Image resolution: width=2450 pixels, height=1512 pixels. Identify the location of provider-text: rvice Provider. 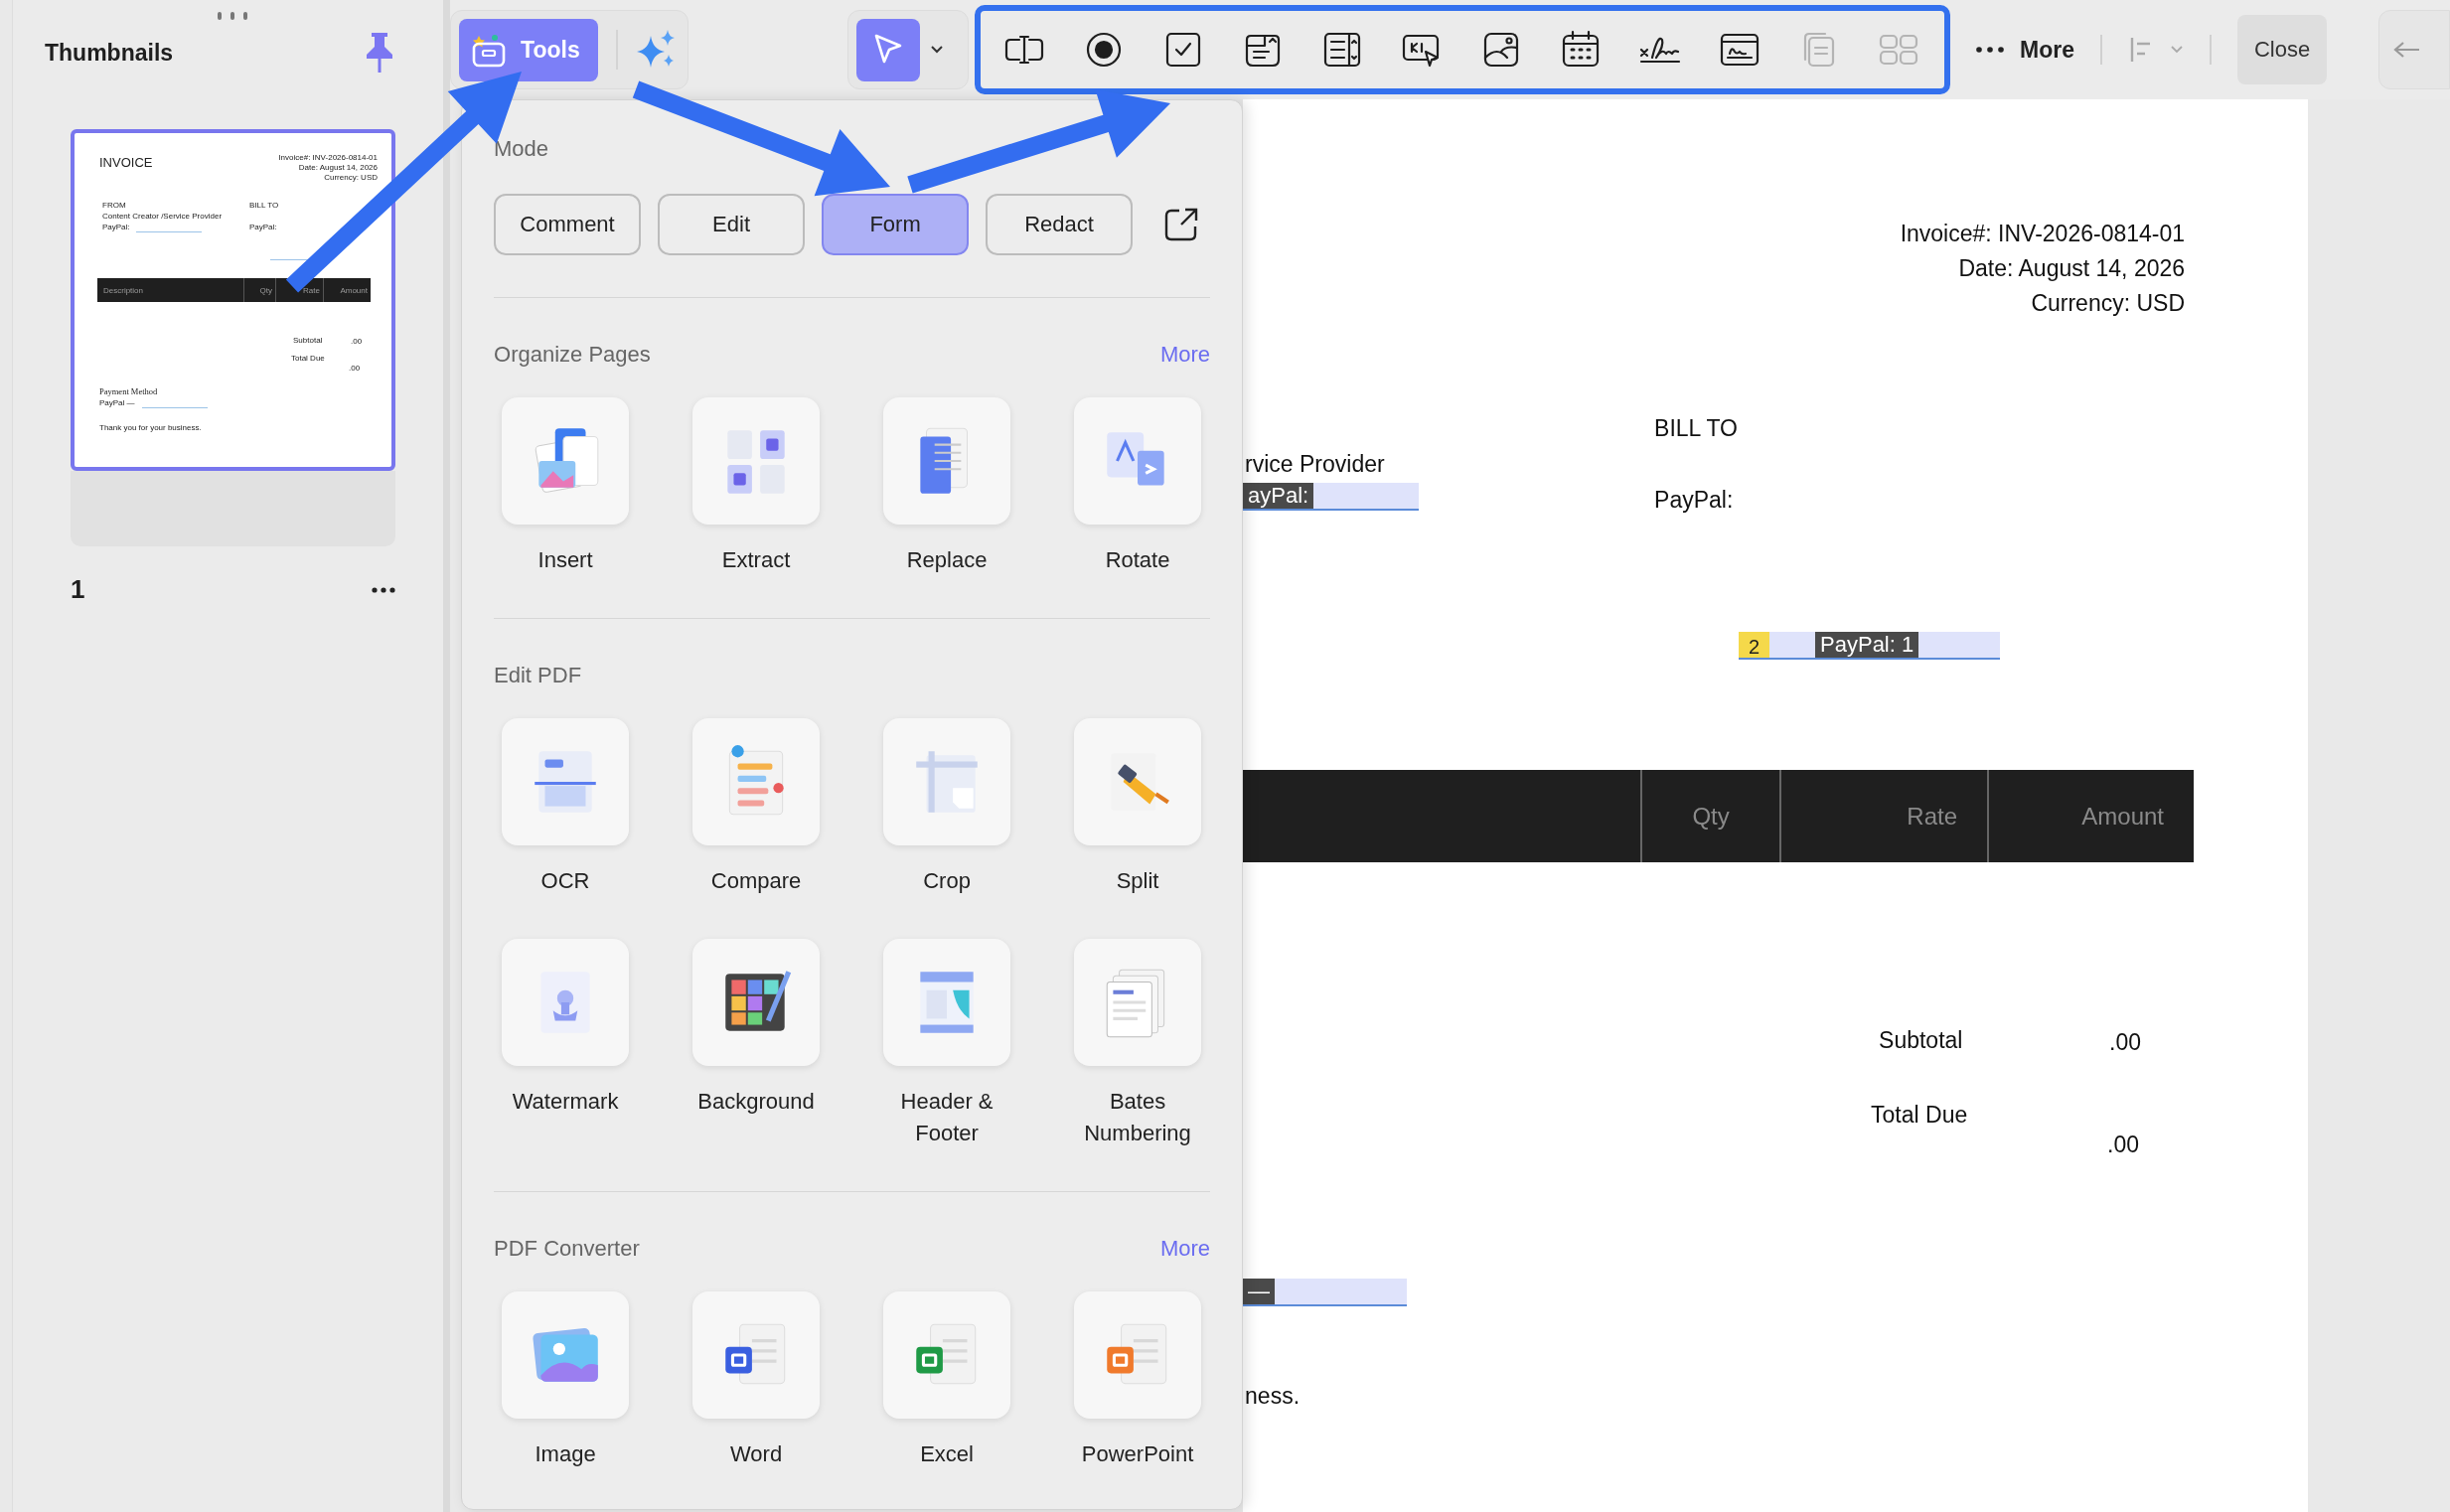
(1315, 464).